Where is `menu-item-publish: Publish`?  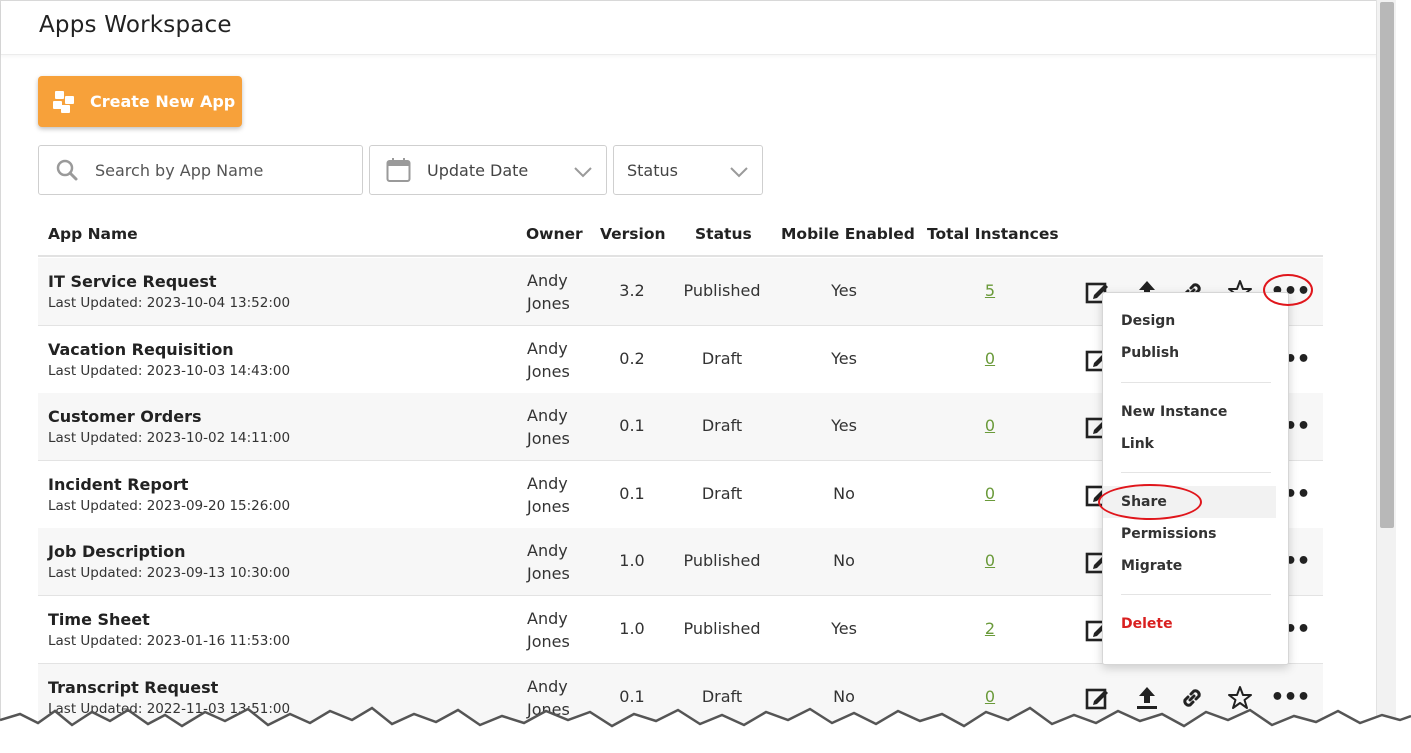
menu-item-publish: Publish is located at coordinates (1195, 353).